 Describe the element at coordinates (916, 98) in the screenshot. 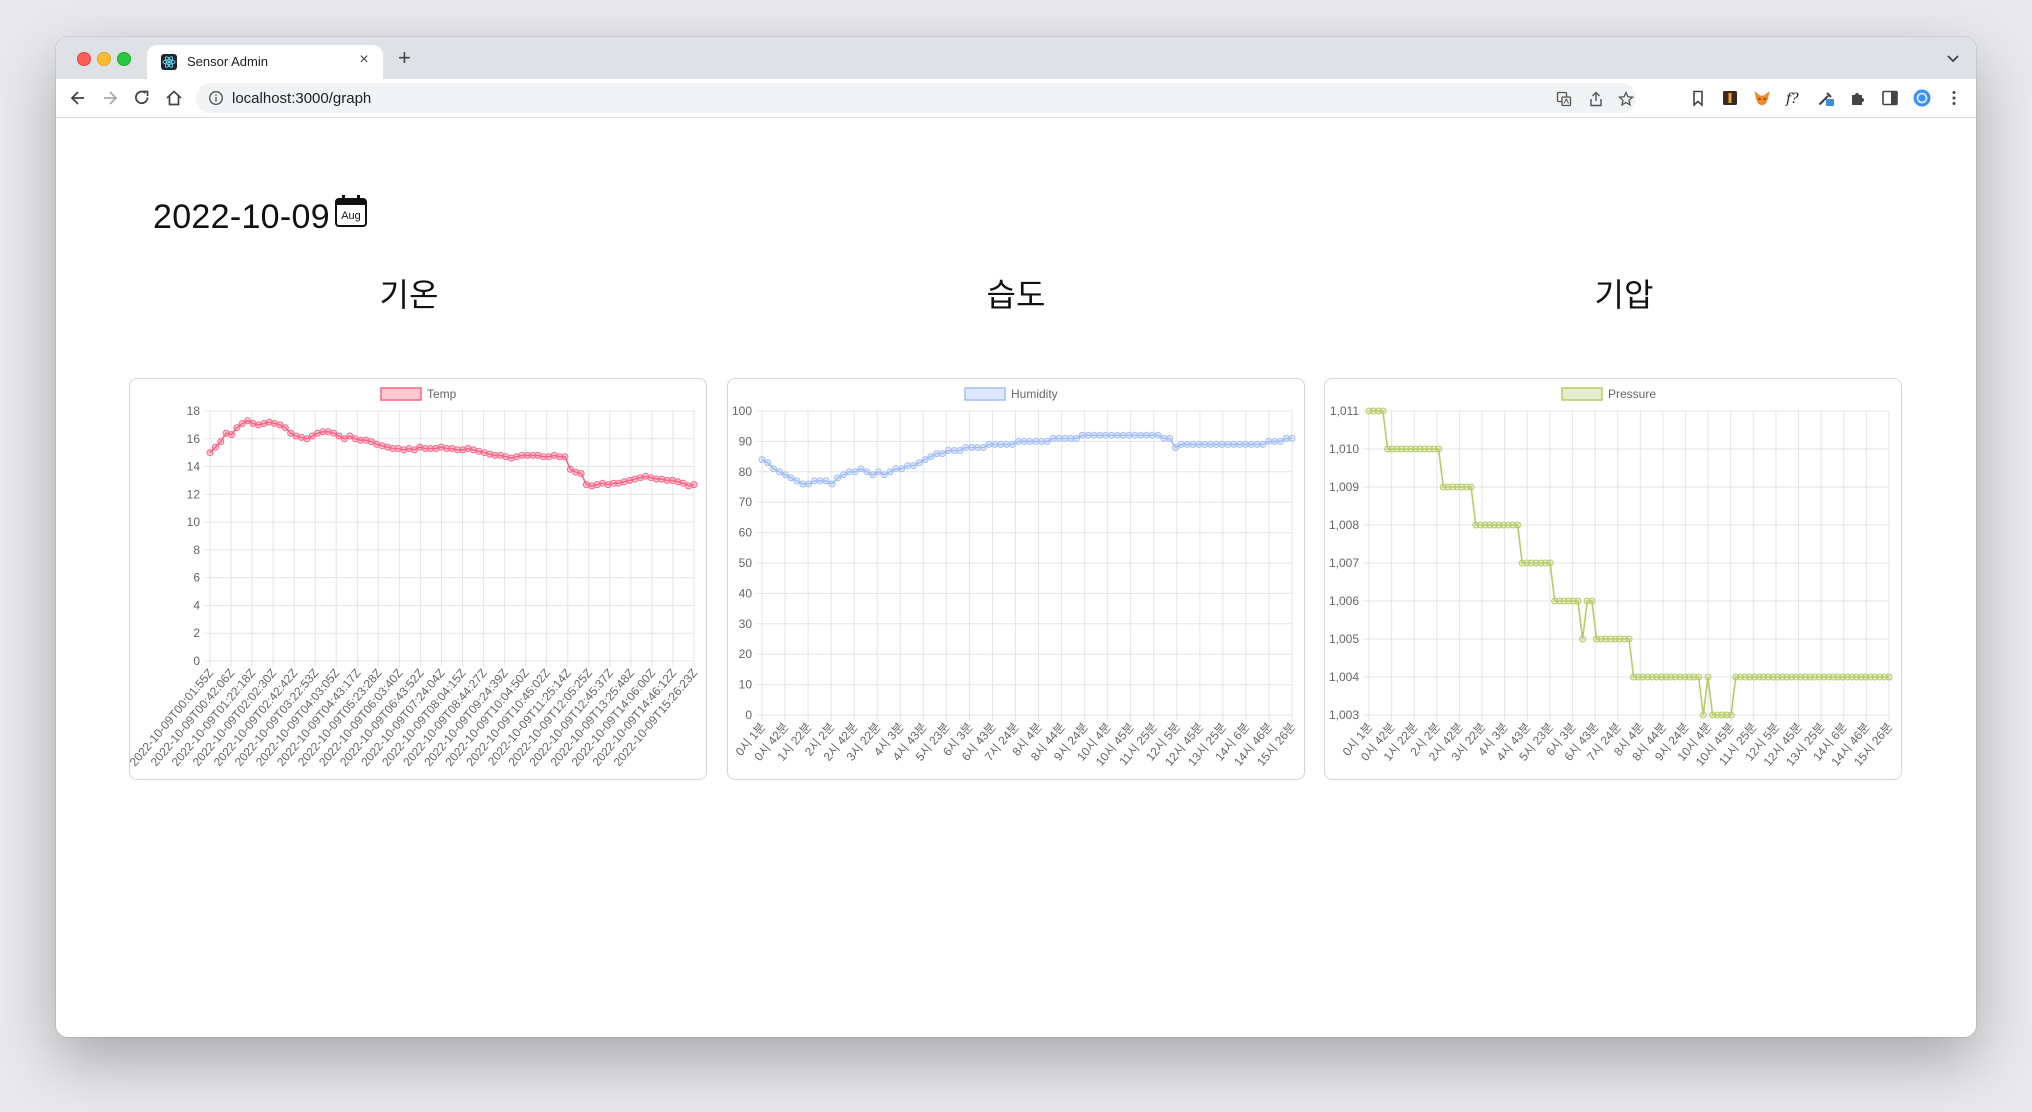

I see `address-bar: localhost:3000/graph` at that location.